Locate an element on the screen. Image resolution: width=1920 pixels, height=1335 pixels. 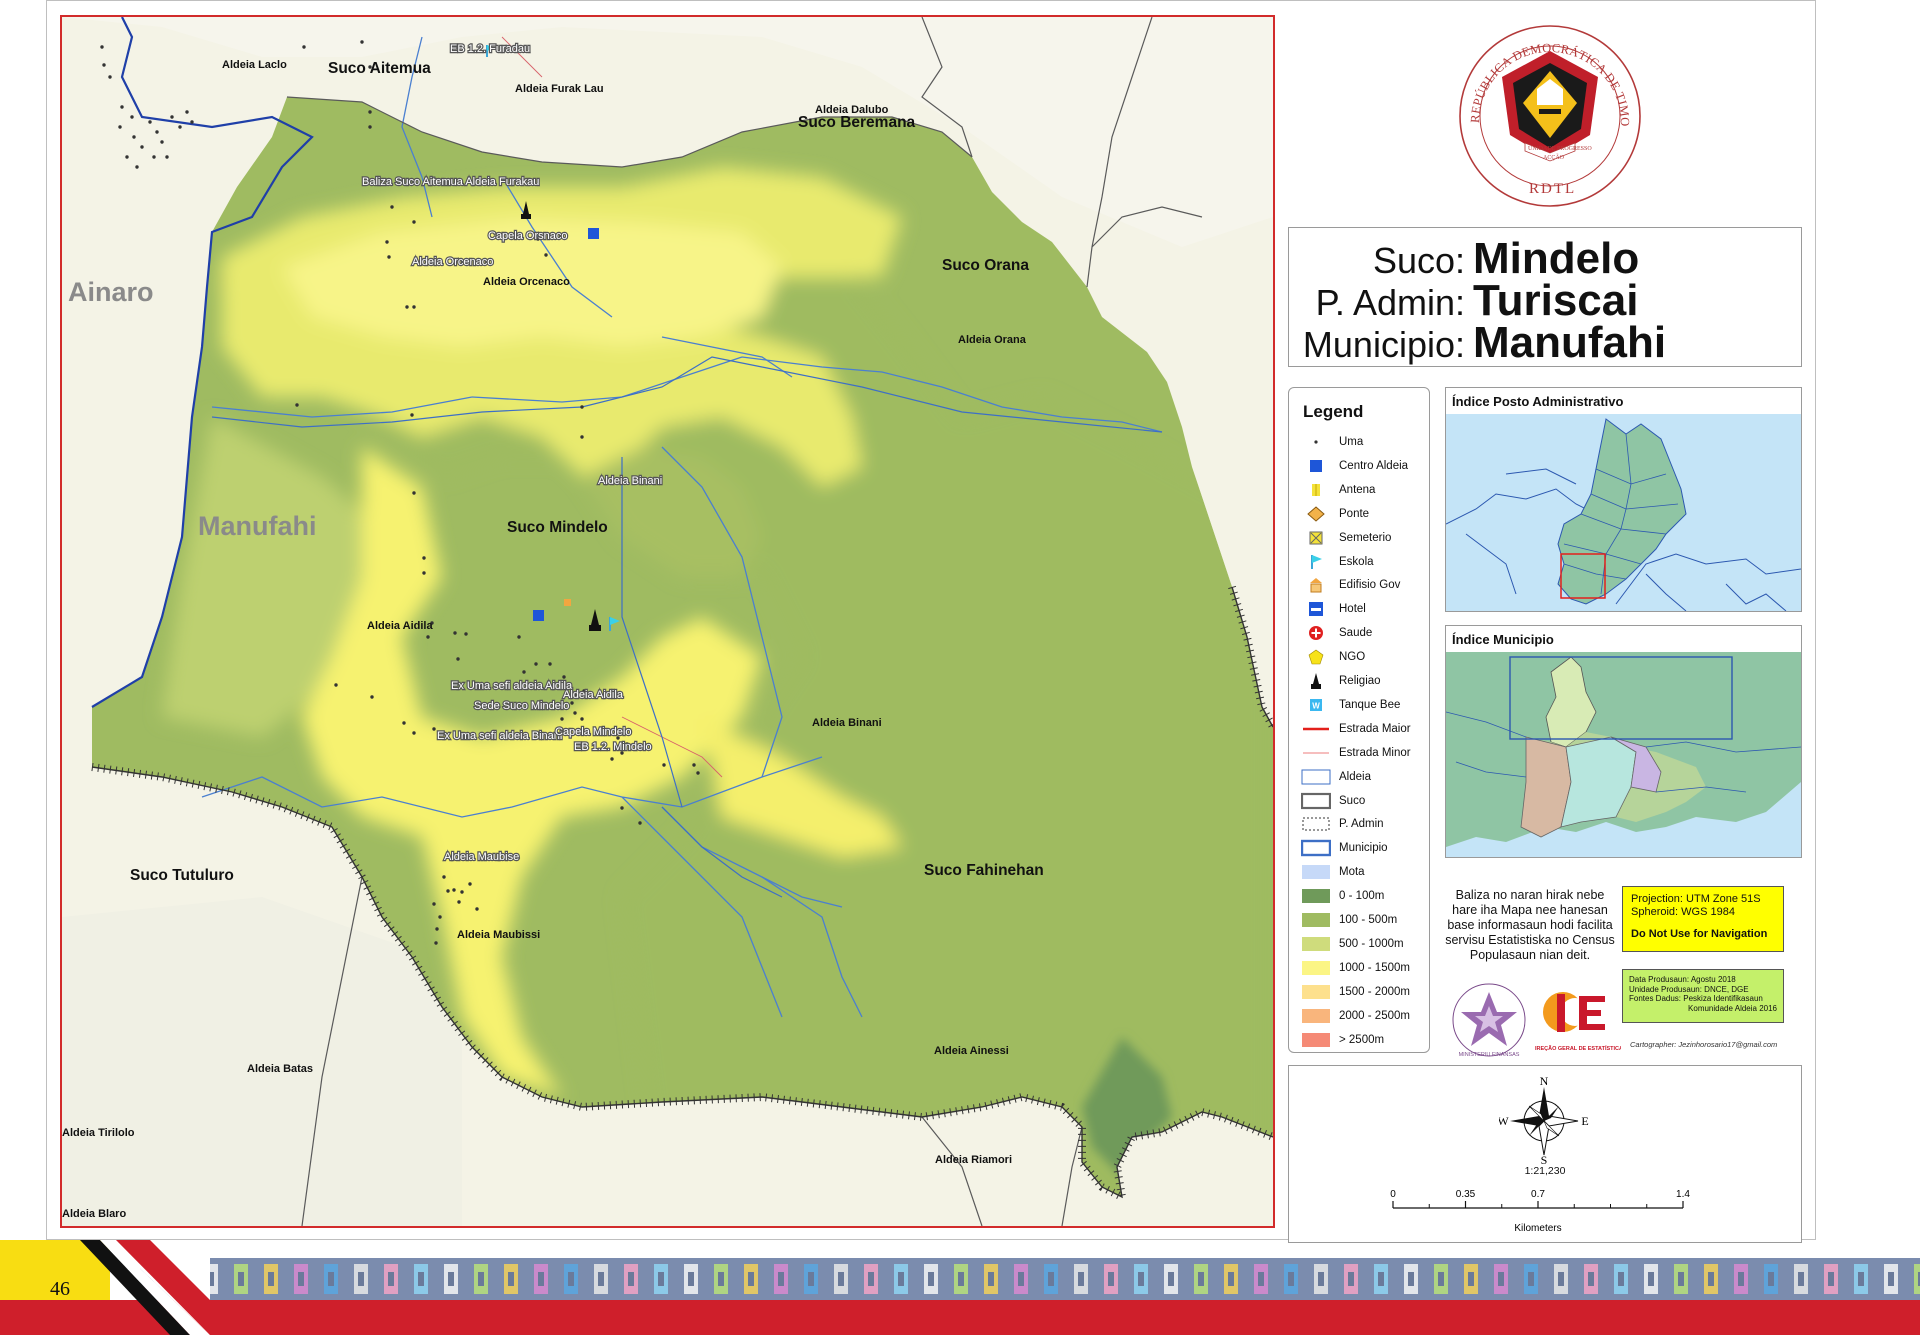
label-aldeia-ainessi: Aldeia Ainessi is located at coordinates (971, 1051).